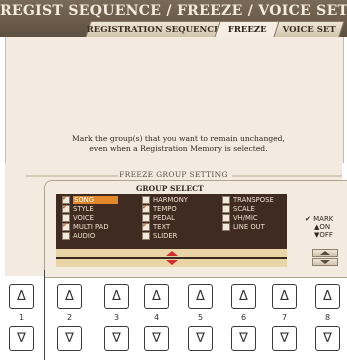  I want to click on group-item-tempo: TEMPO, so click(159, 208).